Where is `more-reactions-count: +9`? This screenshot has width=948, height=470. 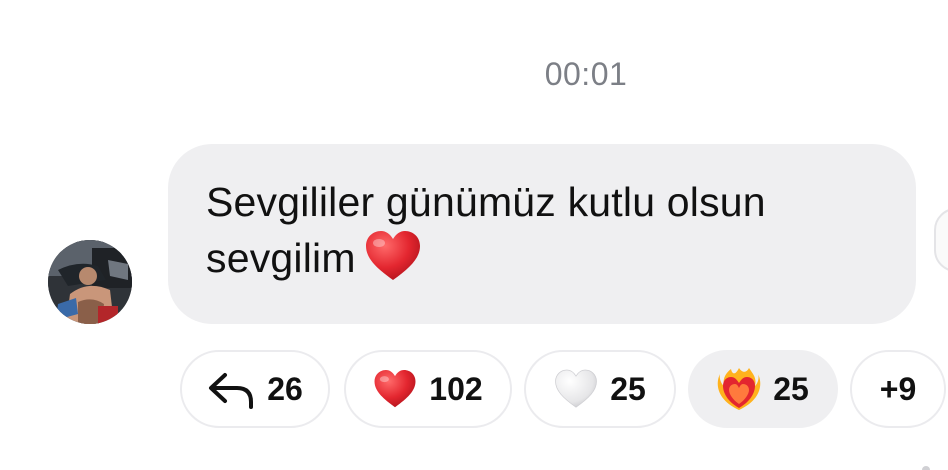
more-reactions-count: +9 is located at coordinates (898, 388).